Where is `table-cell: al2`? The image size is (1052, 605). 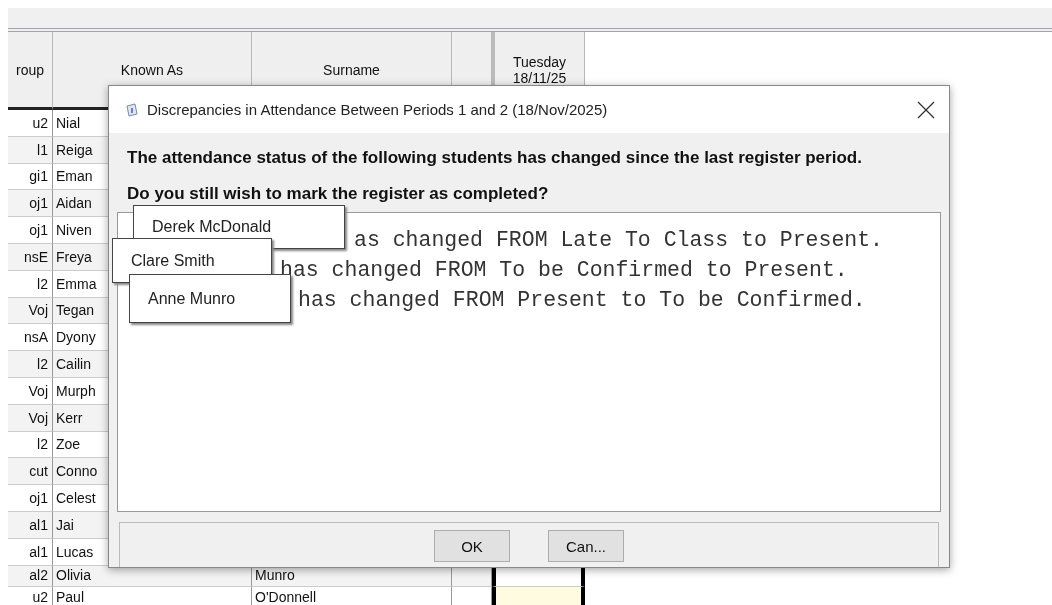
table-cell: al2 is located at coordinates (30, 576).